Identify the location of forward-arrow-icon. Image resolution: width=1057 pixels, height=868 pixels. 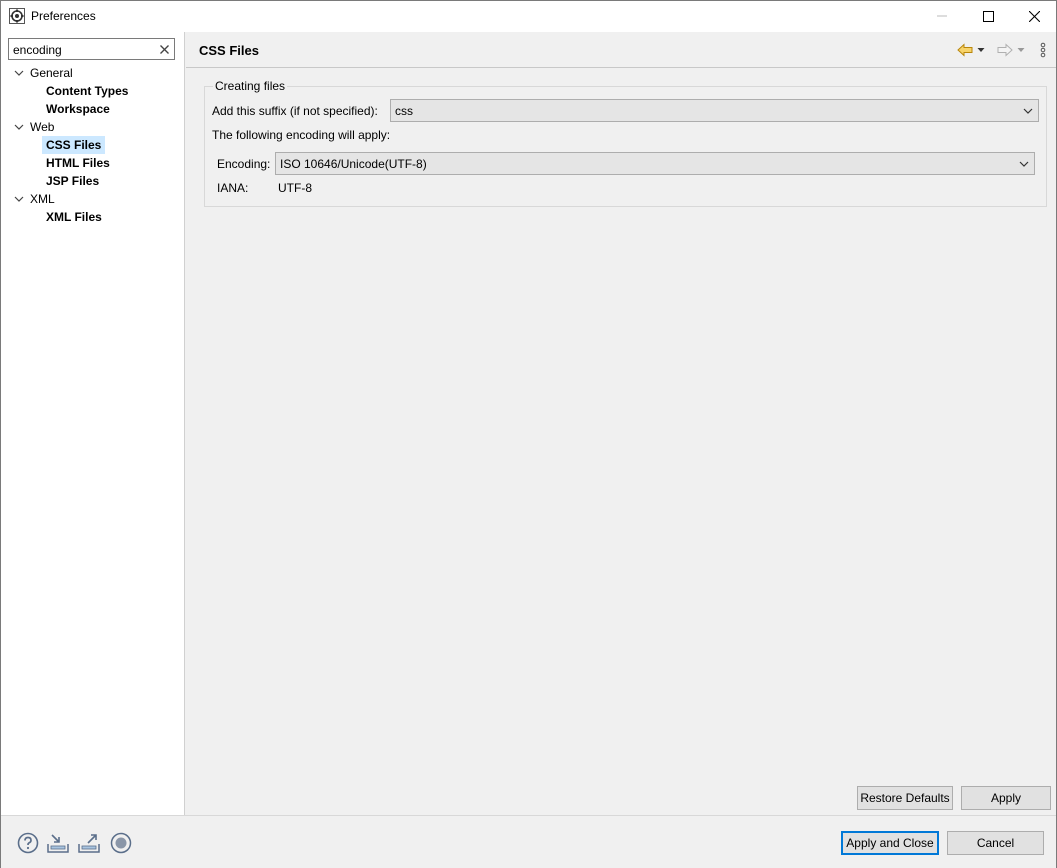
(1005, 50).